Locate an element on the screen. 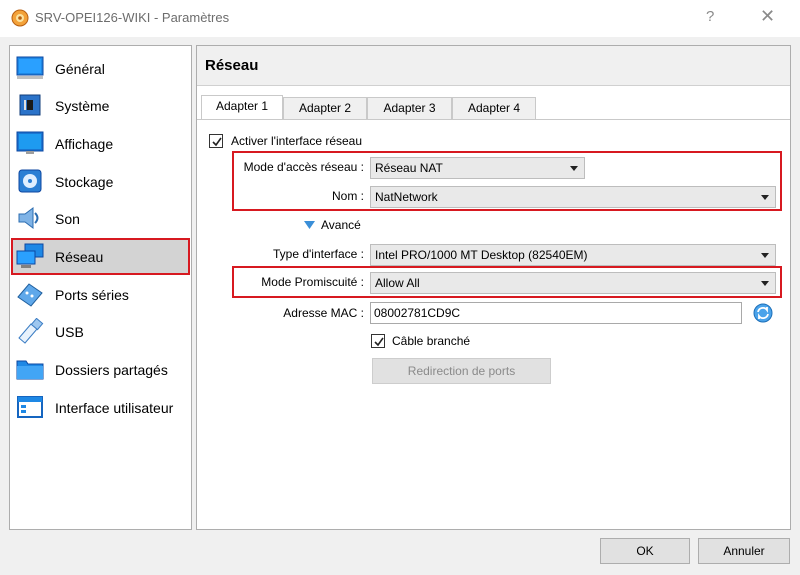  interface-type-label: Type d'interface : is located at coordinates (318, 254).